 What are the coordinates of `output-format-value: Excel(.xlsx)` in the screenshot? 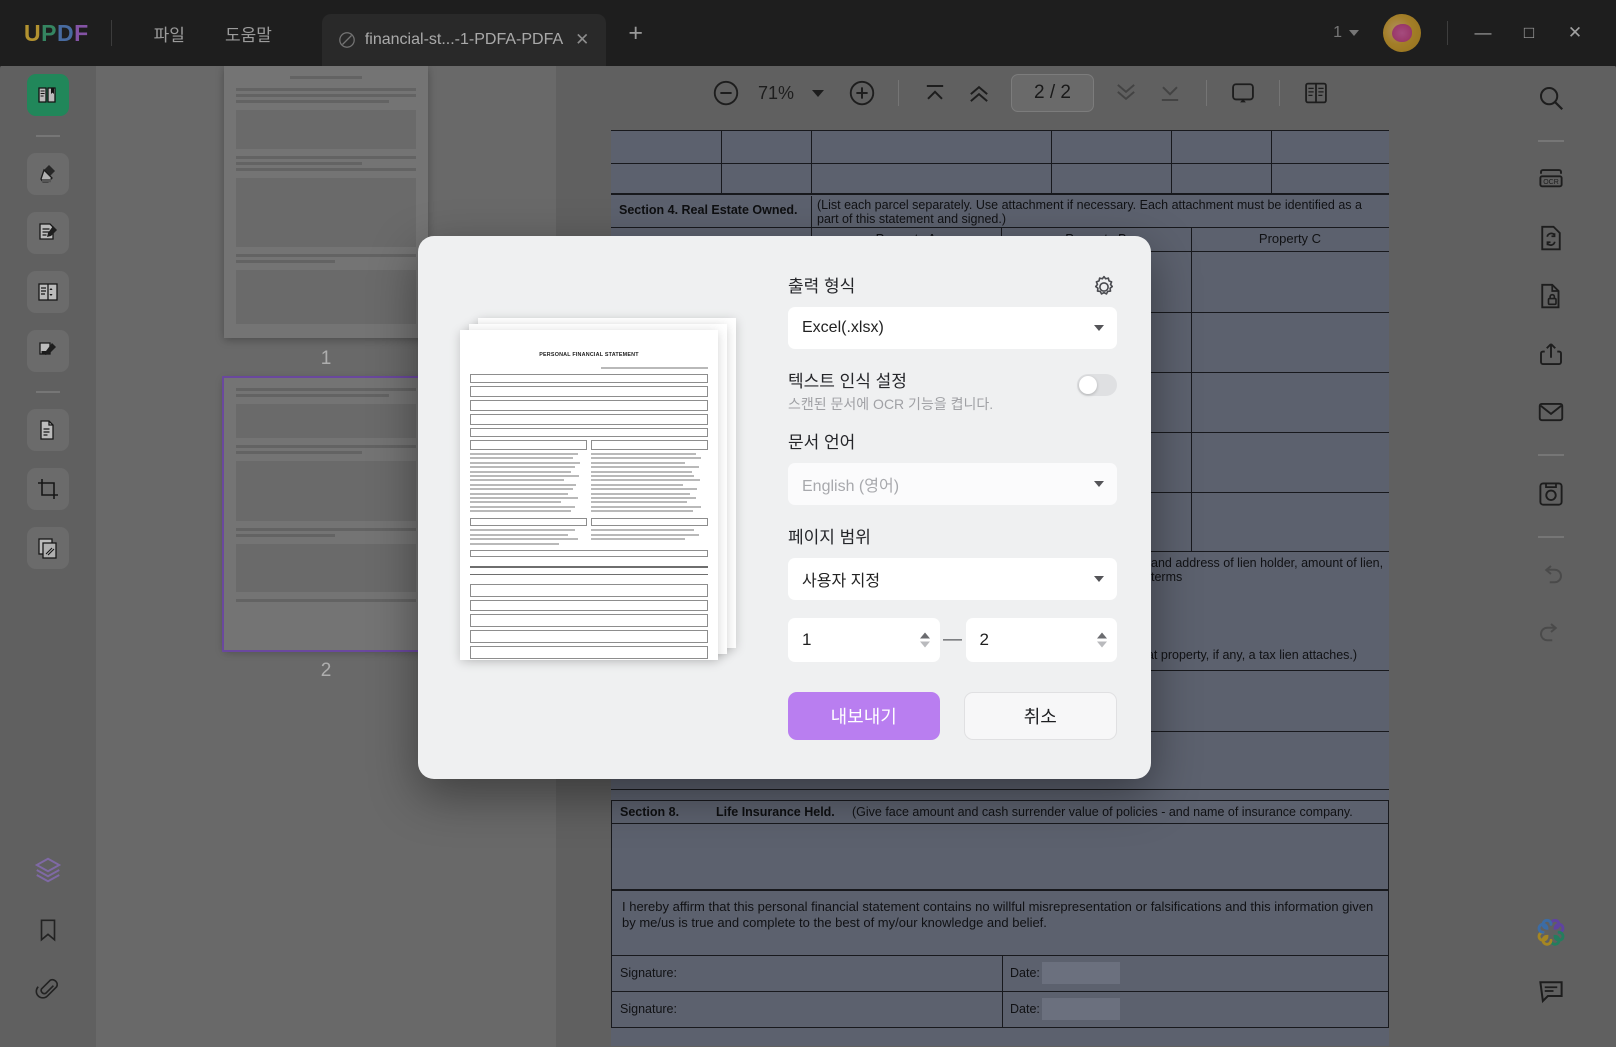 It's located at (843, 327).